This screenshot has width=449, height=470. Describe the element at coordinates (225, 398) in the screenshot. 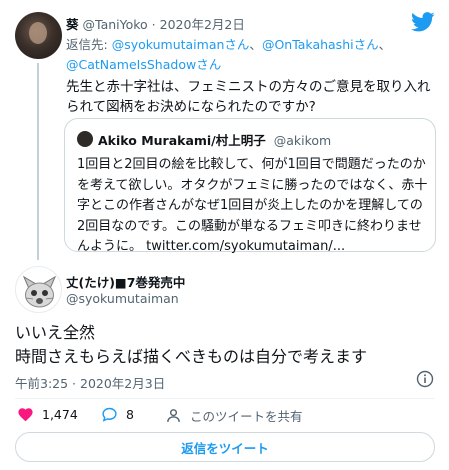

I see `divider` at that location.